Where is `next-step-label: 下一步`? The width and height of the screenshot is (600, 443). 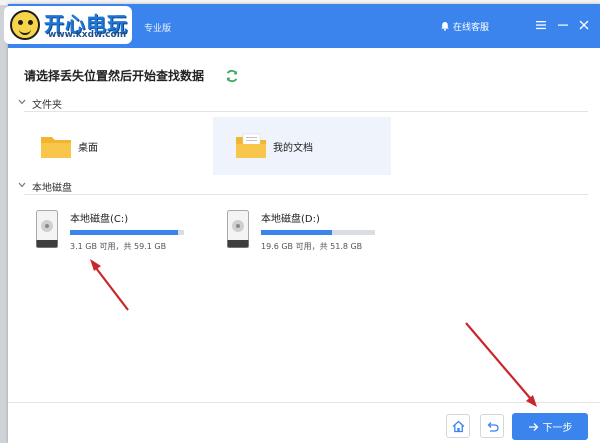
next-step-label: 下一步 is located at coordinates (557, 428).